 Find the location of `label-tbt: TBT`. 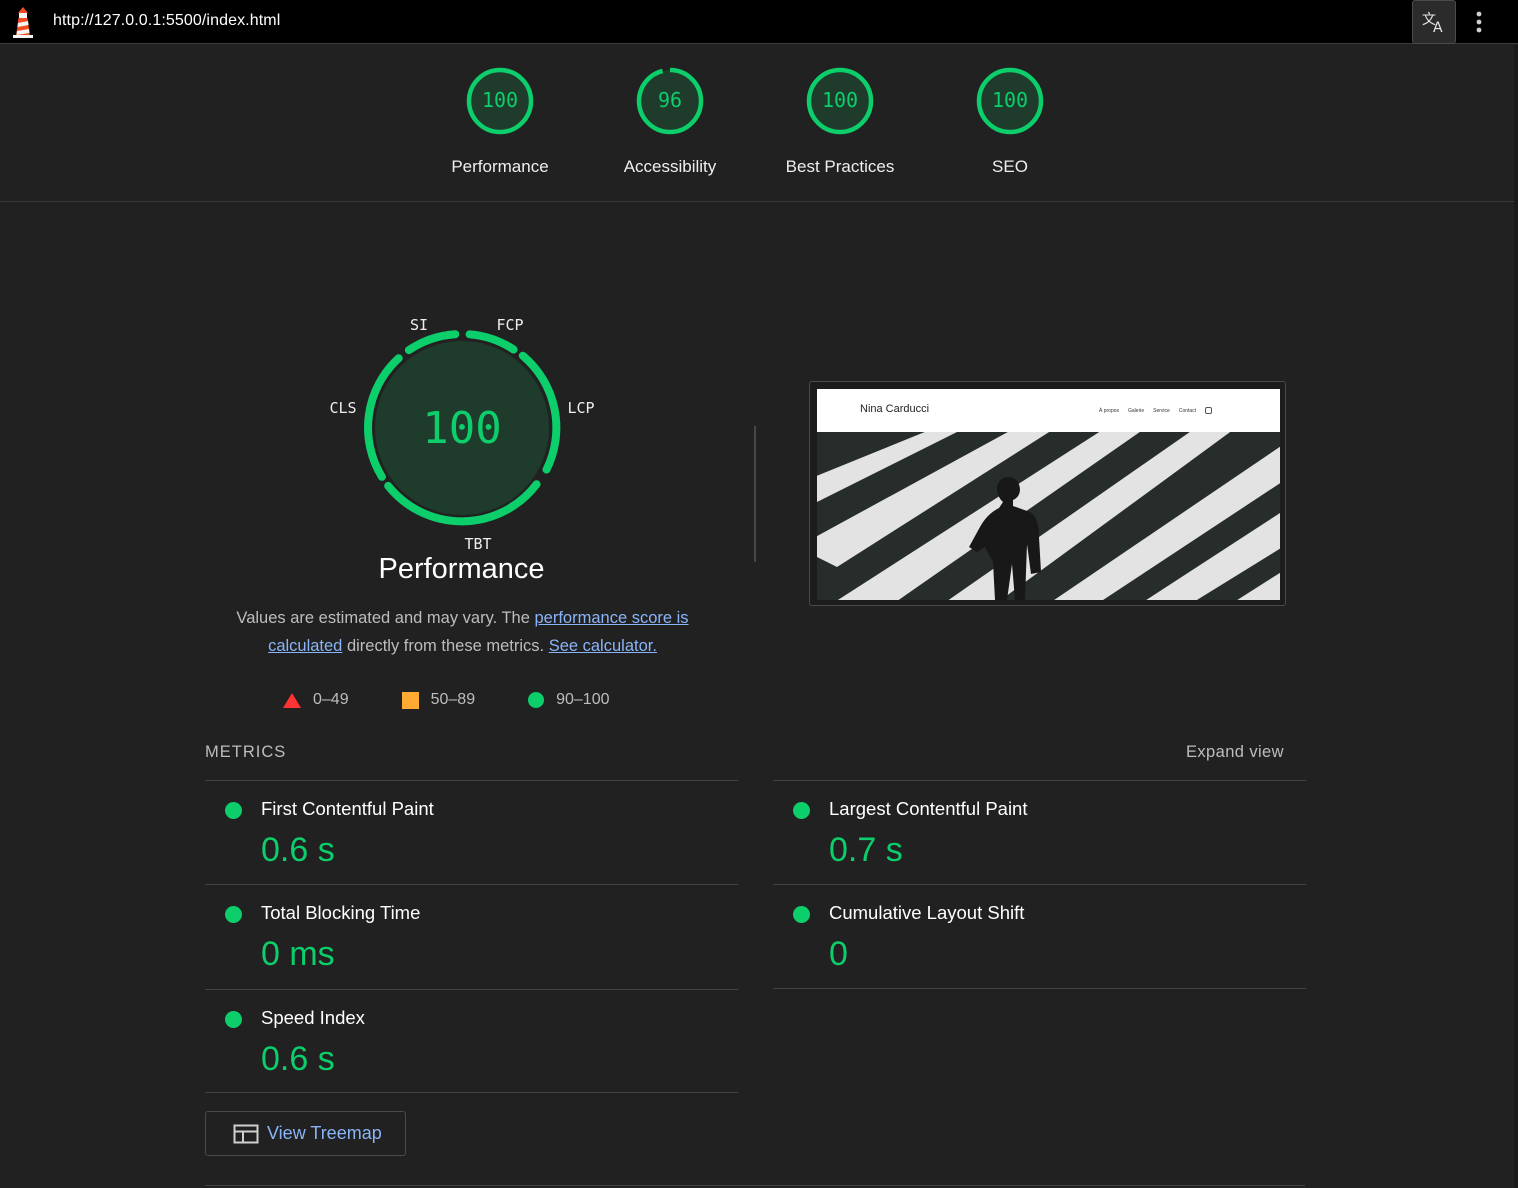

label-tbt: TBT is located at coordinates (477, 544).